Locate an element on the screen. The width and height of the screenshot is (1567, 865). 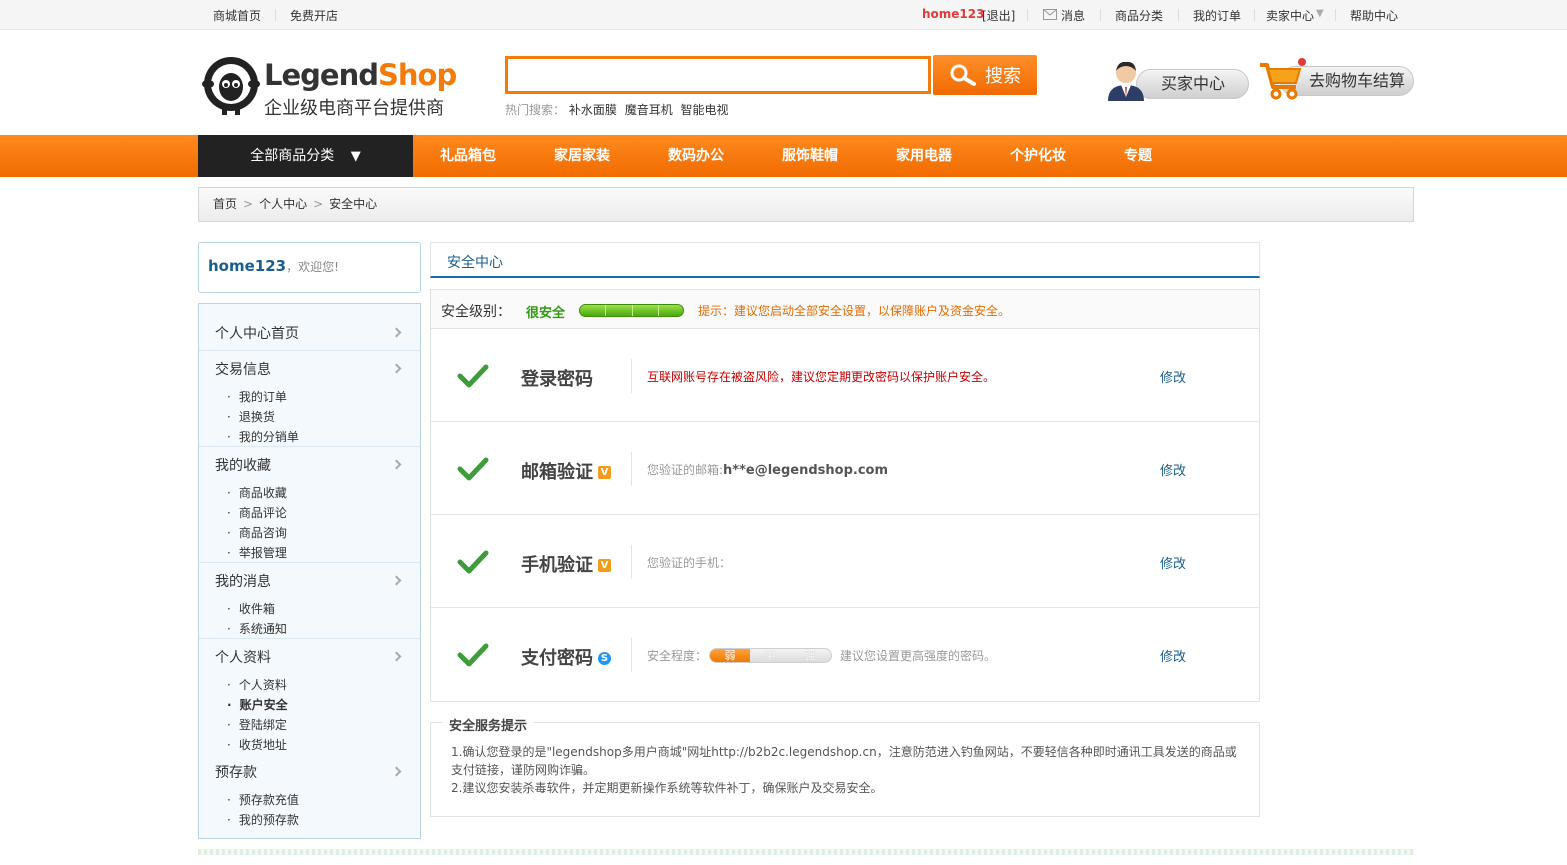
sidebar-item-my-orders: 我的订单 is located at coordinates (257, 396).